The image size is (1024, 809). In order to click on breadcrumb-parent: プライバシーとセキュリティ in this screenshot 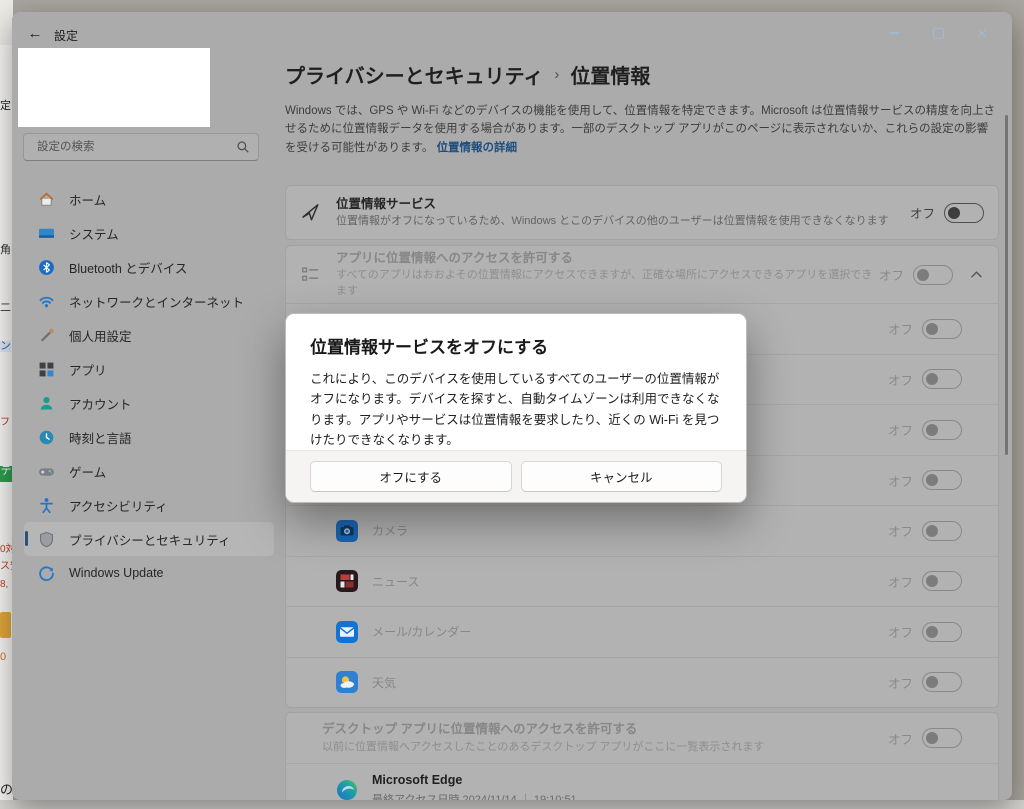, I will do `click(414, 74)`.